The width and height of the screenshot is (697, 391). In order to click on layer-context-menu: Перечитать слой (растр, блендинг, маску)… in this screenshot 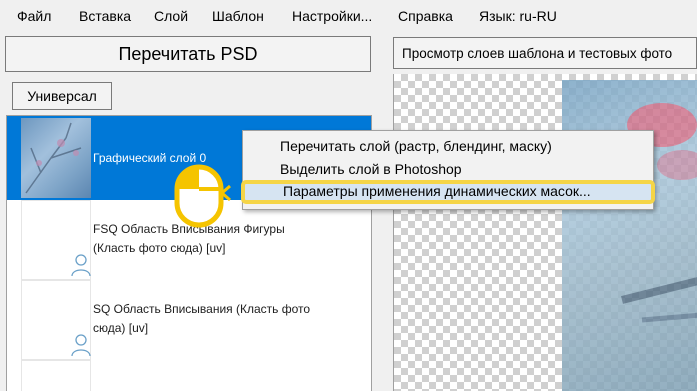, I will do `click(448, 170)`.